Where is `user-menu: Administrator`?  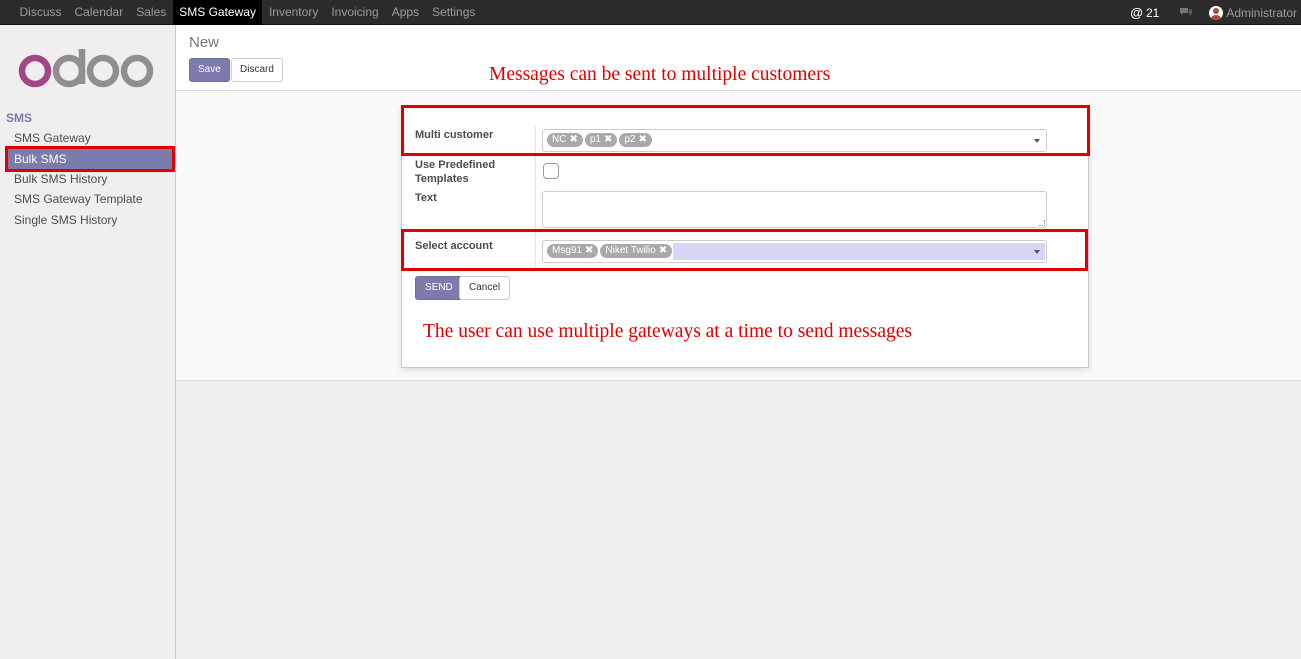
user-menu: Administrator is located at coordinates (1252, 12).